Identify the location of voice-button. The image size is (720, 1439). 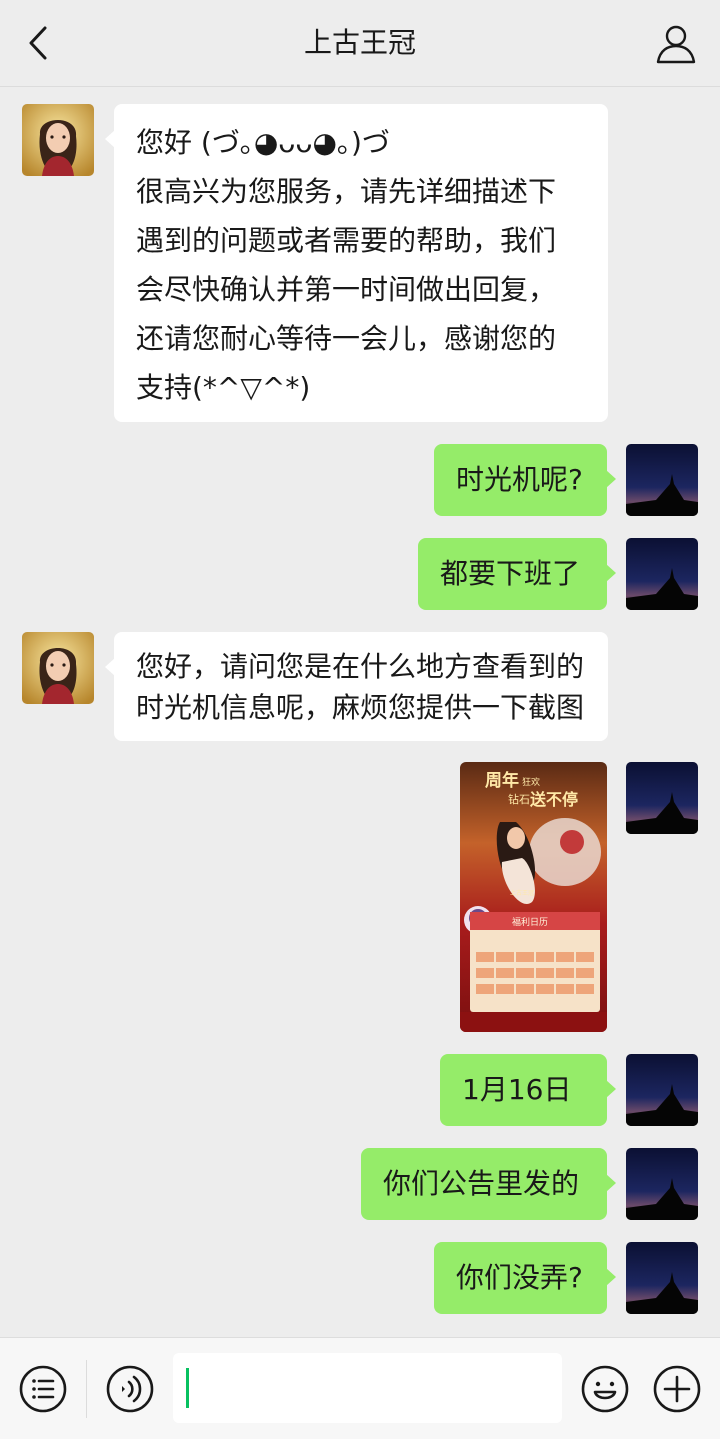
(130, 1389).